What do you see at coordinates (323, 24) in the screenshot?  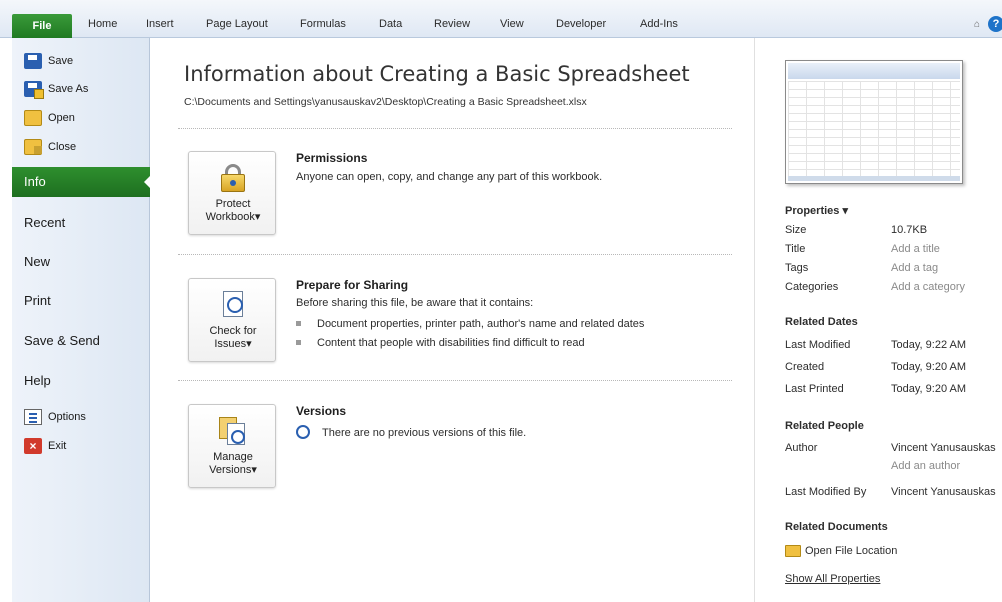 I see `tab-formulas: Formulas` at bounding box center [323, 24].